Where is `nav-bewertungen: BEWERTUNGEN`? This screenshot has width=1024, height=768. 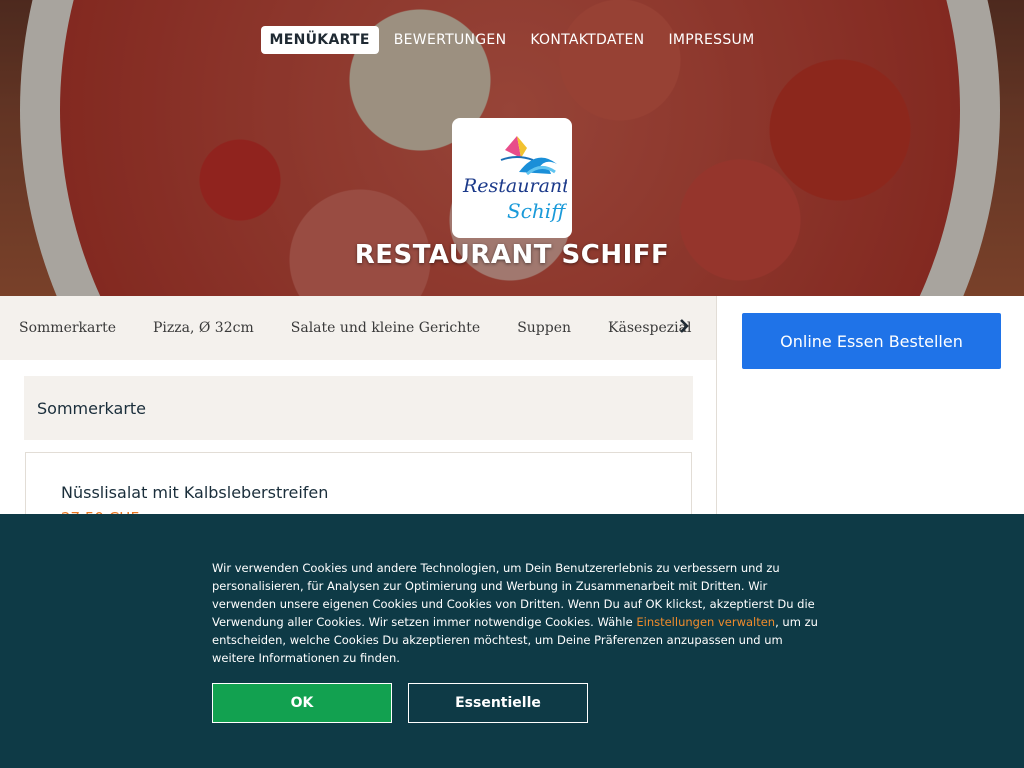
nav-bewertungen: BEWERTUNGEN is located at coordinates (450, 40).